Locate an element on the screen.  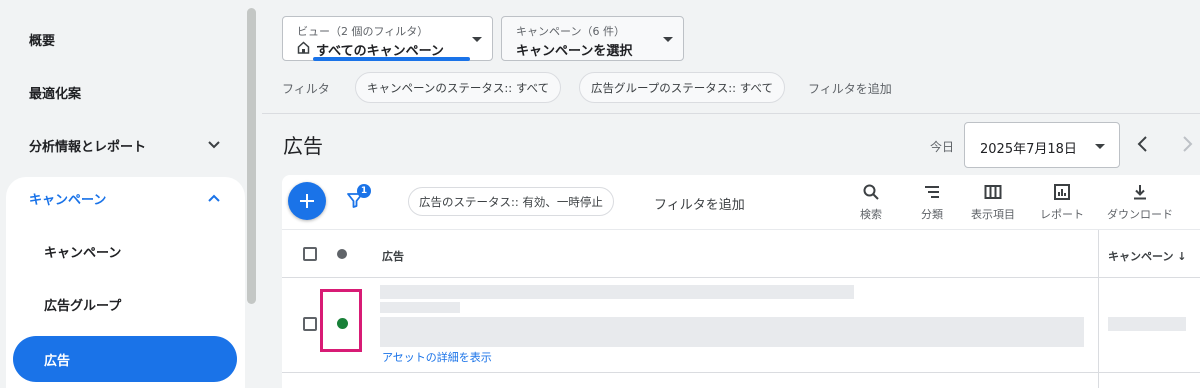
campaign-dropdown-value: キャンペーンを選択 is located at coordinates (574, 51).